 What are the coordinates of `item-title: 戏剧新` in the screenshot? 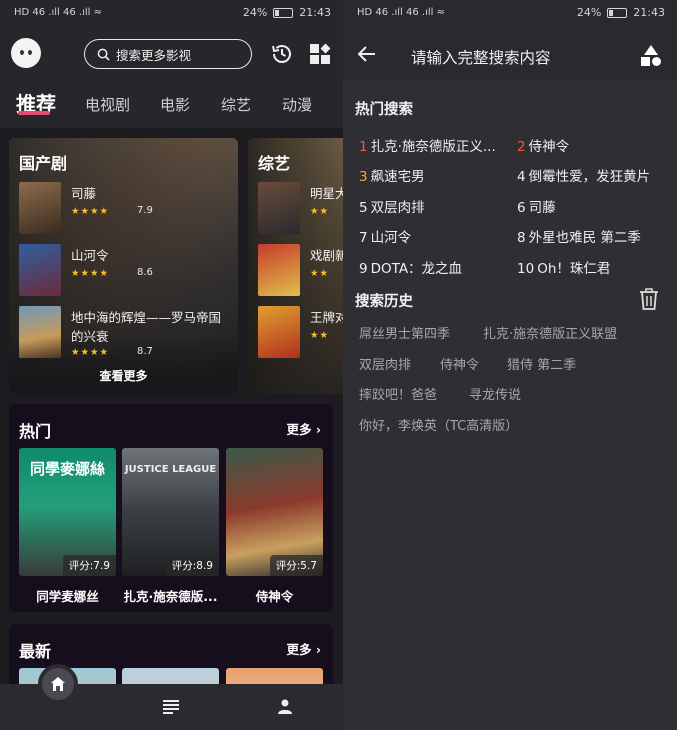 It's located at (326, 255).